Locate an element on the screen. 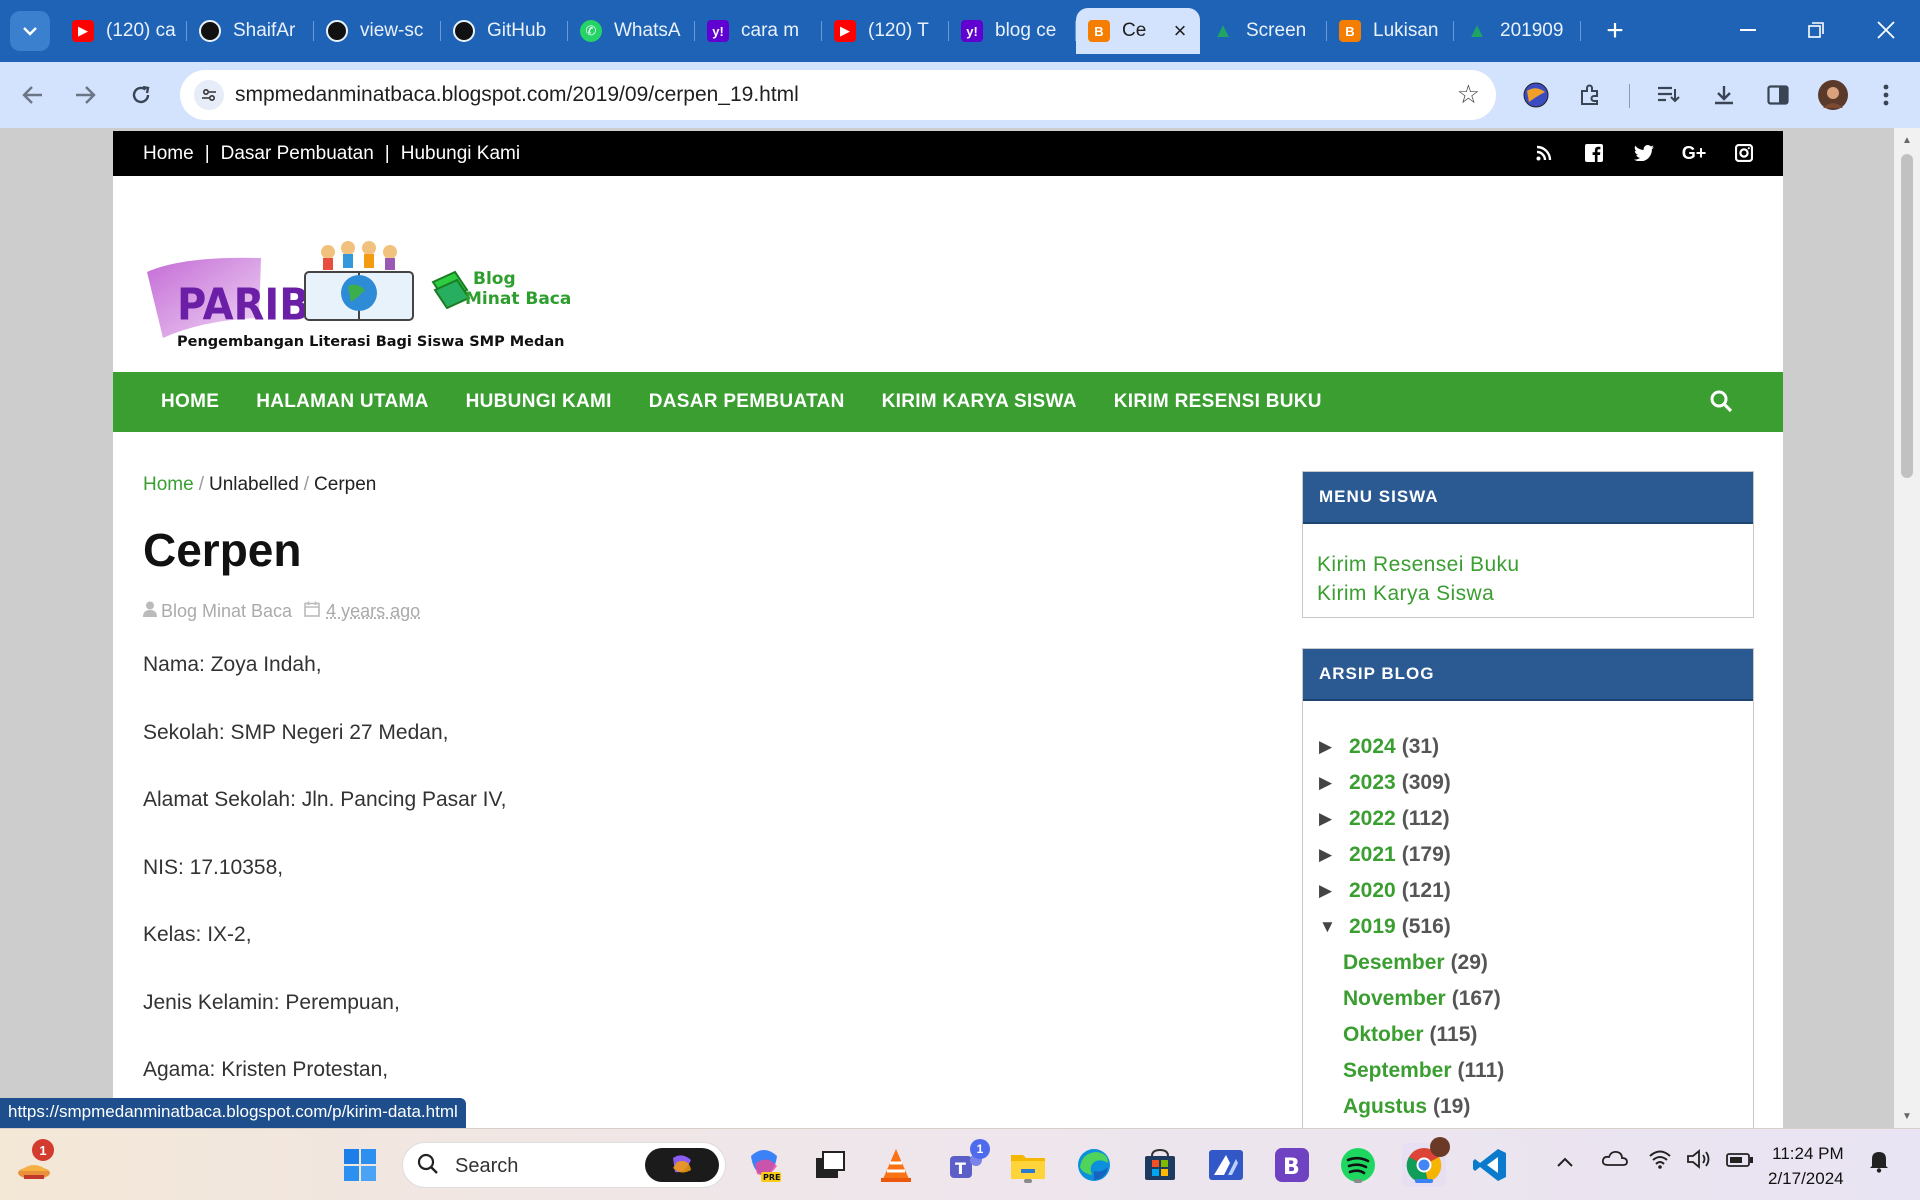  extension-globe-icon is located at coordinates (1536, 95).